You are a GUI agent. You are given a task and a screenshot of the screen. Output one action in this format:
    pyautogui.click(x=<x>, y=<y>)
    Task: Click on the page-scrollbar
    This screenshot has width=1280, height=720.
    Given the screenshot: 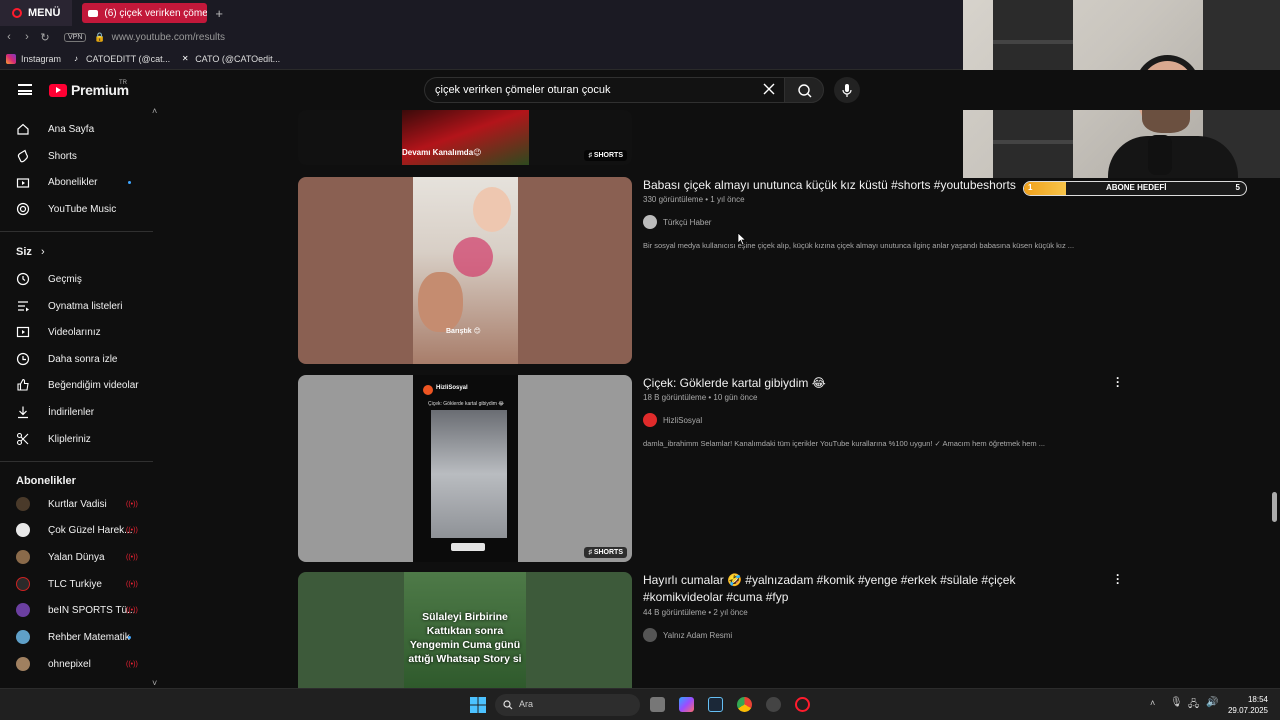 What is the action you would take?
    pyautogui.click(x=1274, y=507)
    